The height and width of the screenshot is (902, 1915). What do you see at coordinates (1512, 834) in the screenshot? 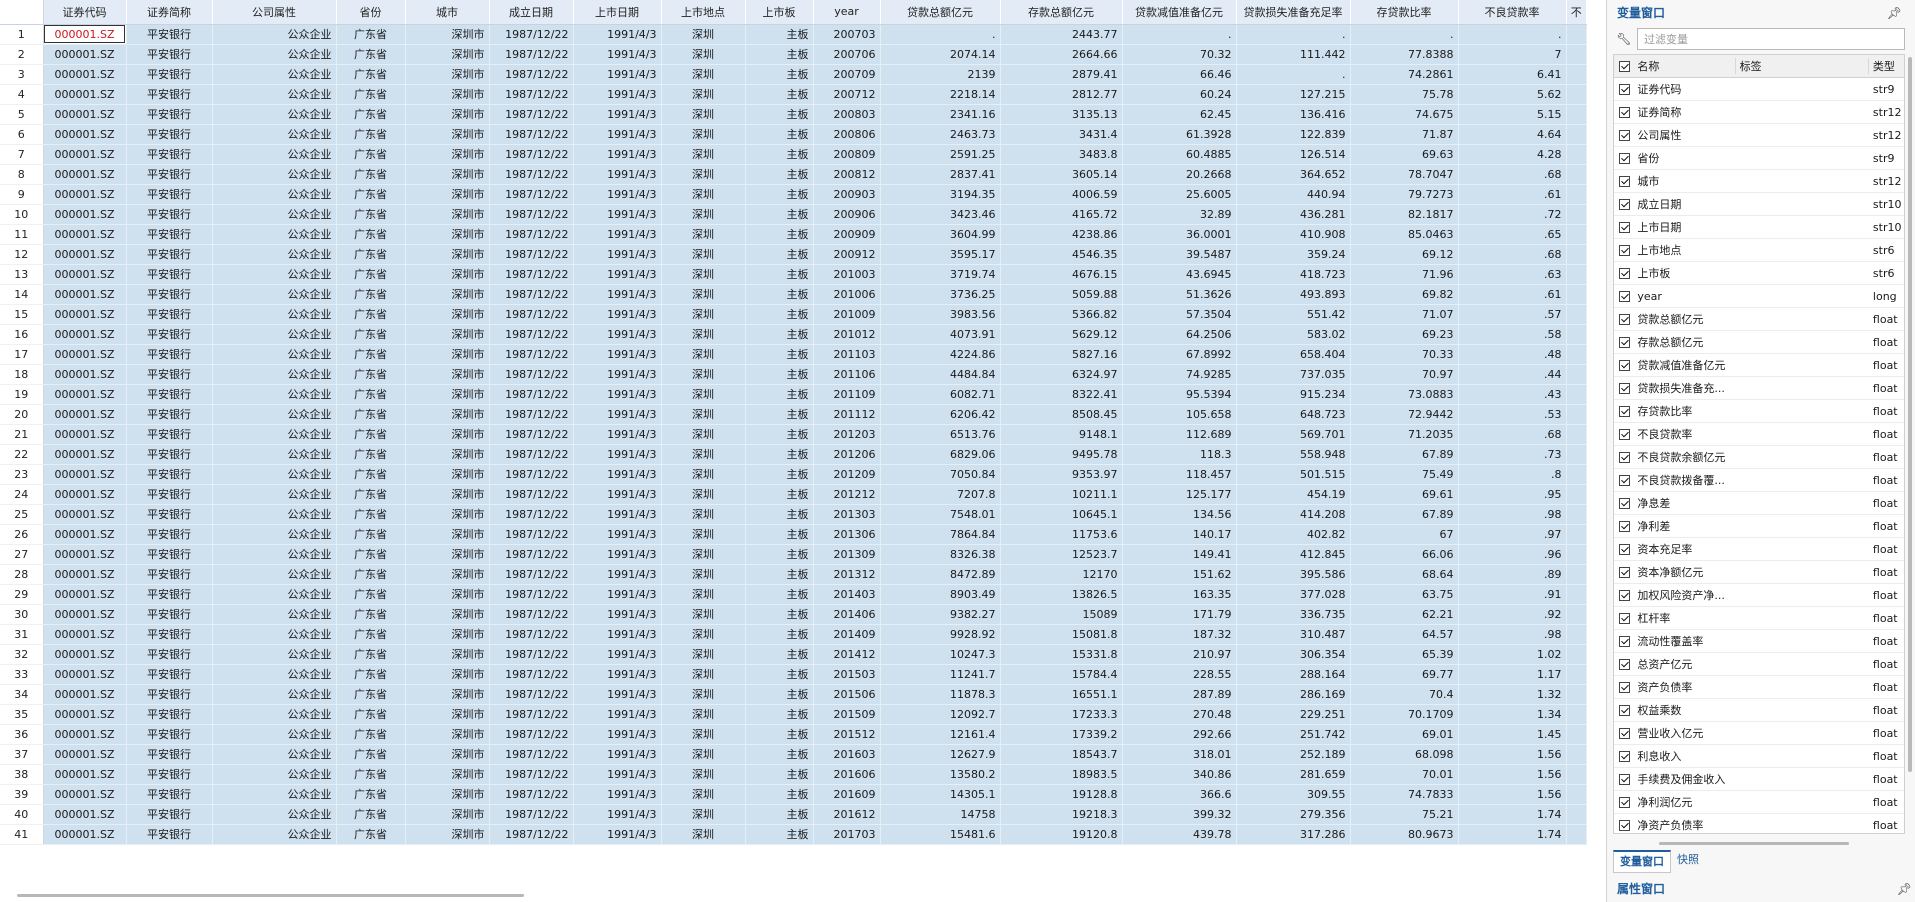
I see `cell-npl: 1.74` at bounding box center [1512, 834].